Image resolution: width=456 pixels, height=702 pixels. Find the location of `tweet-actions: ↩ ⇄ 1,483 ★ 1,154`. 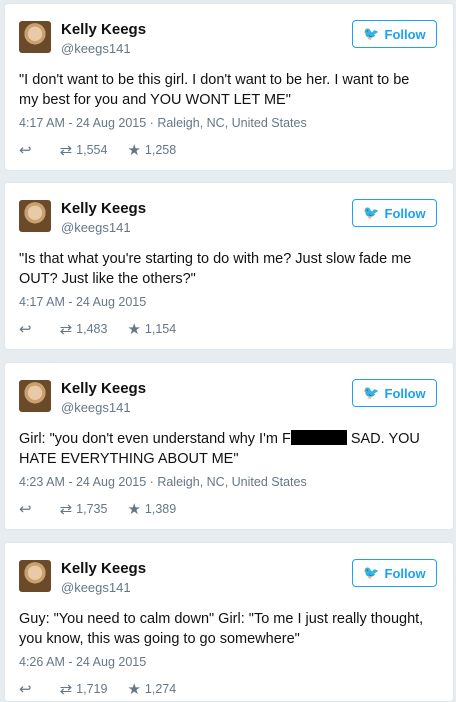

tweet-actions: ↩ ⇄ 1,483 ★ 1,154 is located at coordinates (107, 329).